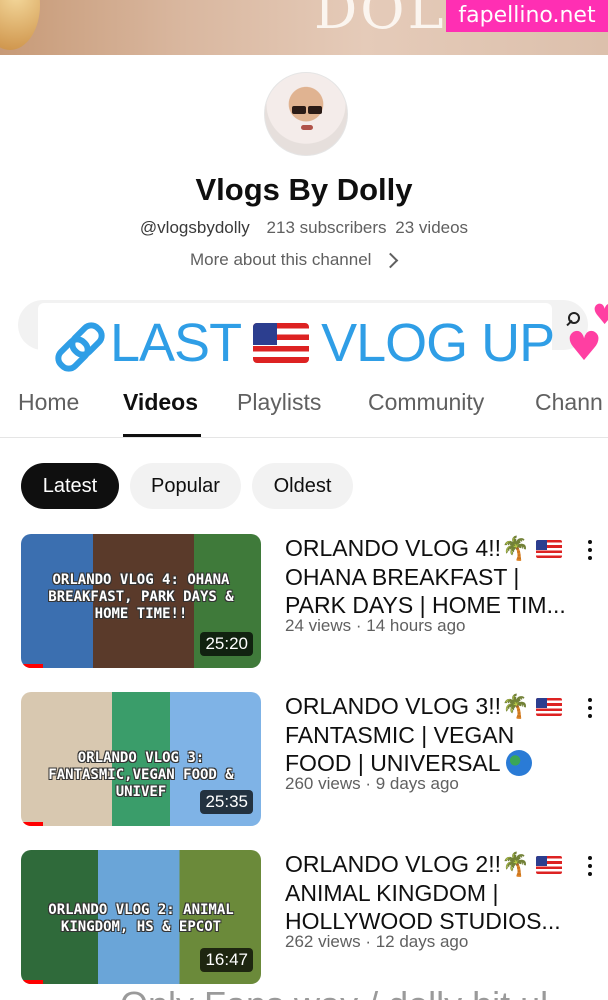 This screenshot has width=608, height=1000. What do you see at coordinates (377, 941) in the screenshot?
I see `video-meta: 262 views · 12 days ago` at bounding box center [377, 941].